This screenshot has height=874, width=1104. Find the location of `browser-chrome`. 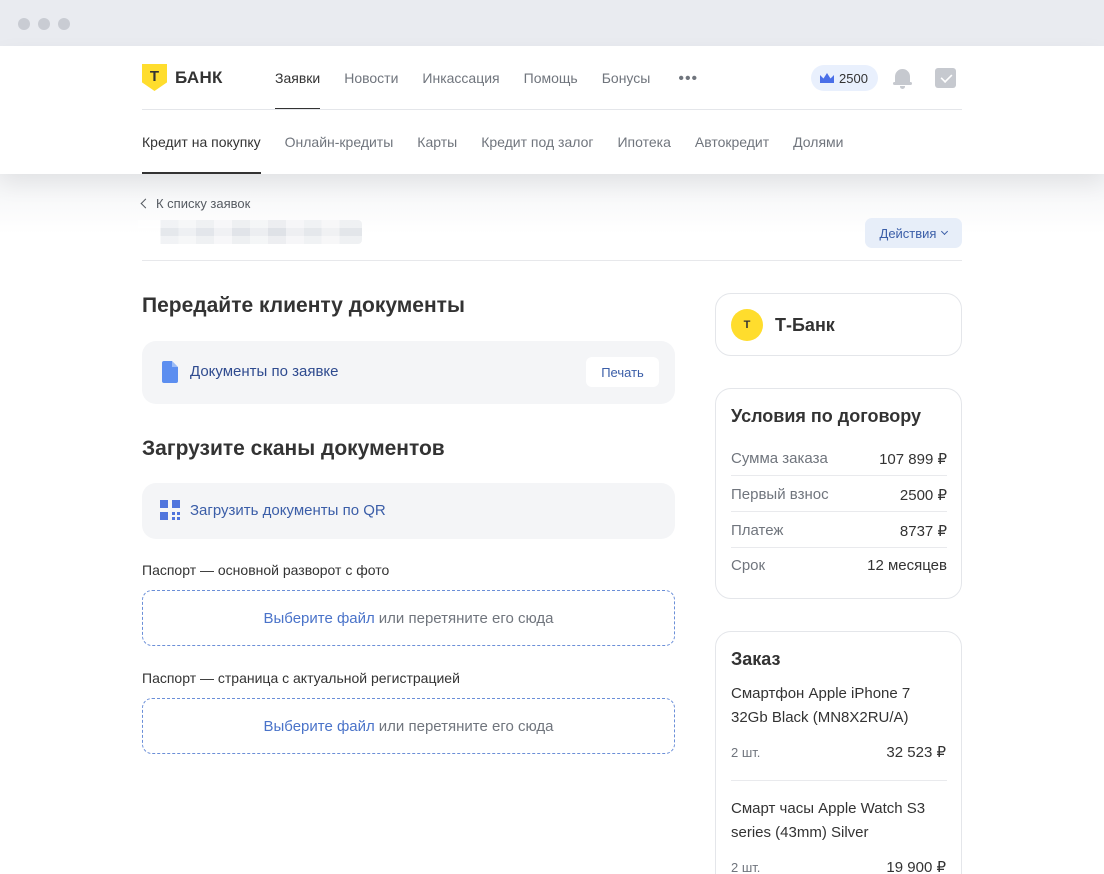

browser-chrome is located at coordinates (552, 23).